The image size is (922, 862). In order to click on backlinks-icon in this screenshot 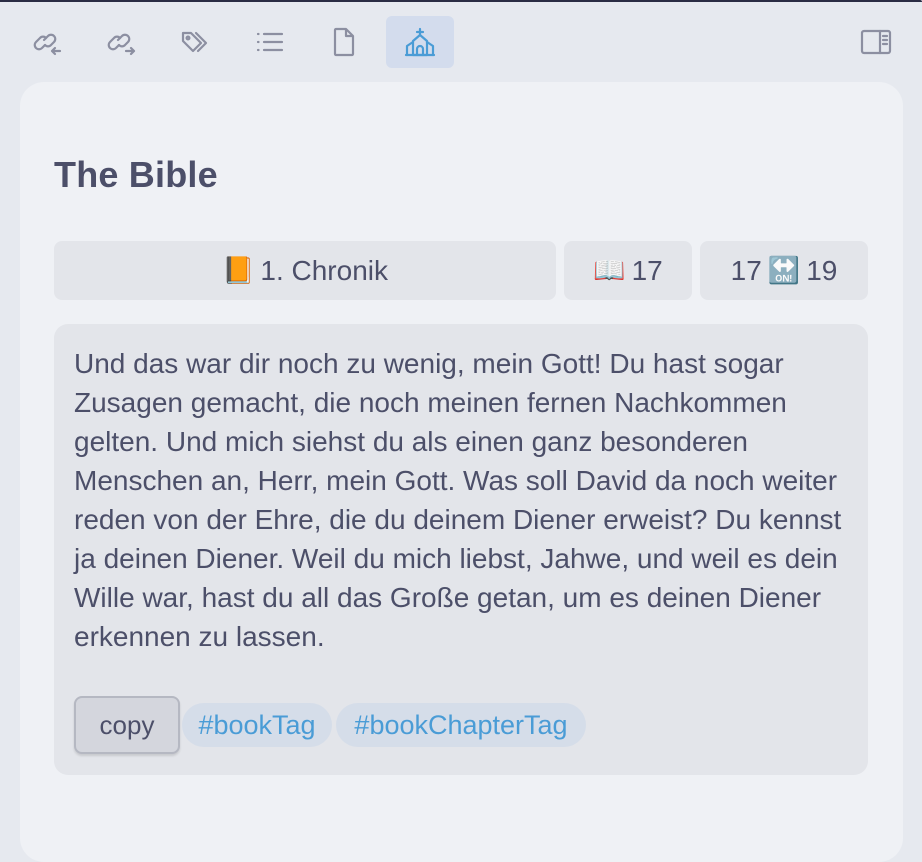, I will do `click(47, 44)`.